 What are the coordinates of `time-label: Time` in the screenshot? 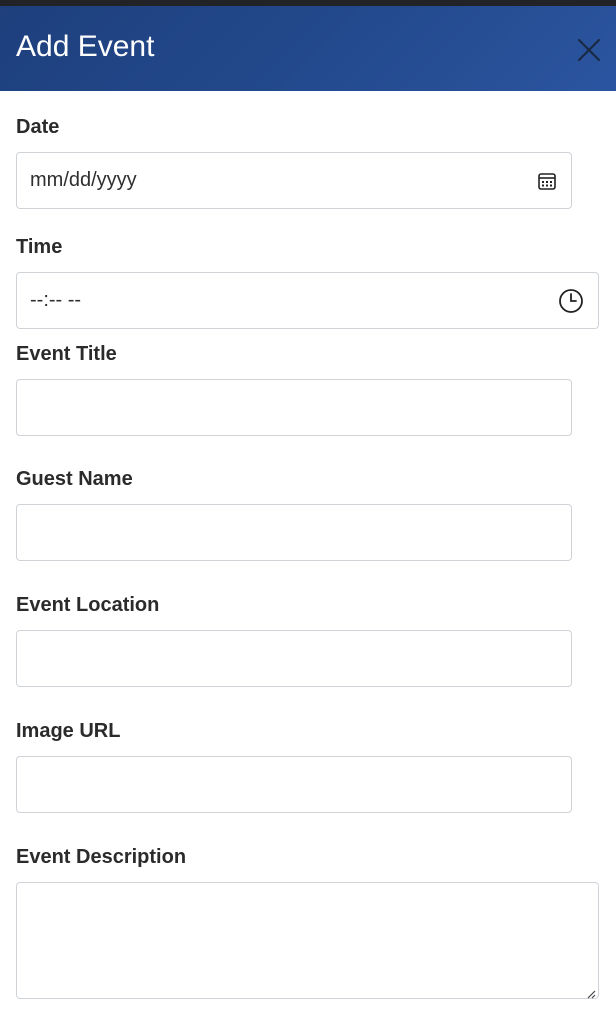 It's located at (39, 247).